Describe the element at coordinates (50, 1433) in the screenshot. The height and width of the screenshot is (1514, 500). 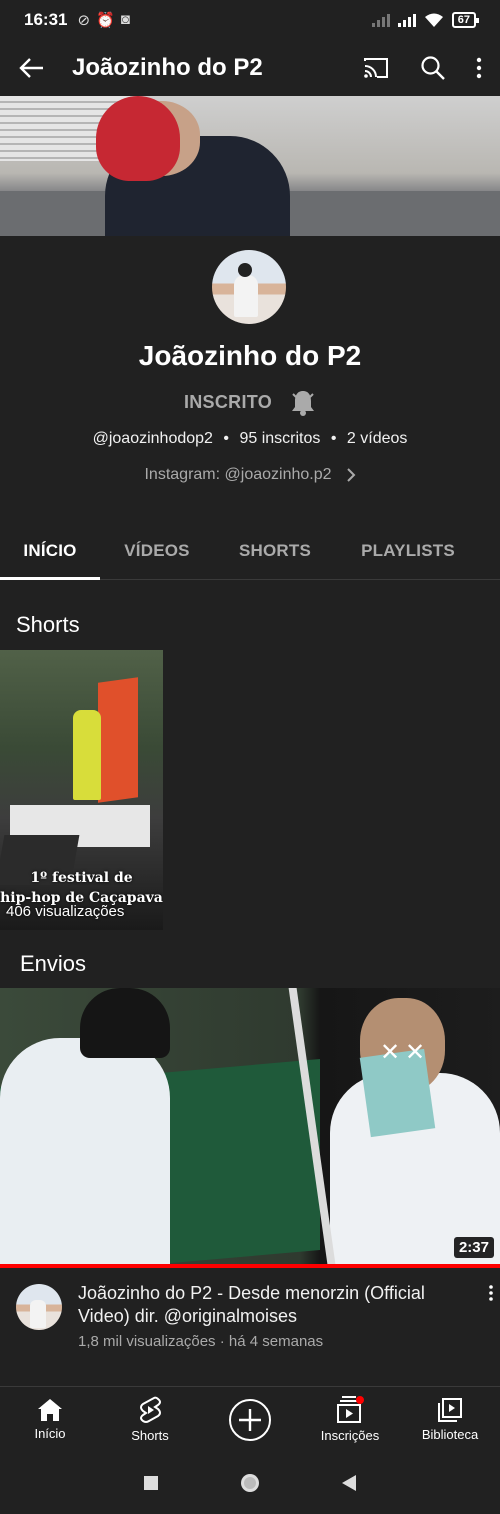
I see `nav-home-label: Início` at that location.